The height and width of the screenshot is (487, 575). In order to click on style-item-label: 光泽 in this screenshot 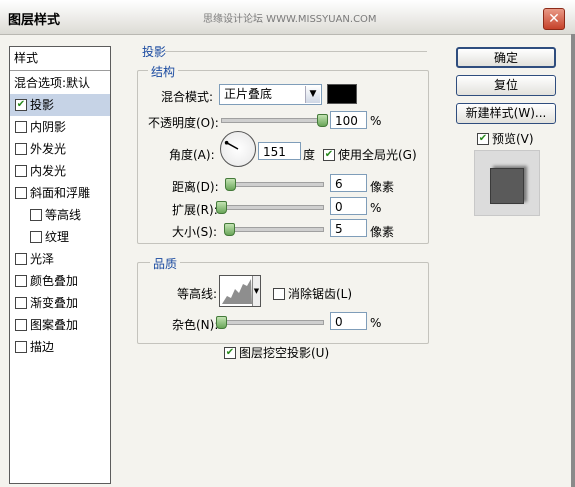, I will do `click(42, 259)`.